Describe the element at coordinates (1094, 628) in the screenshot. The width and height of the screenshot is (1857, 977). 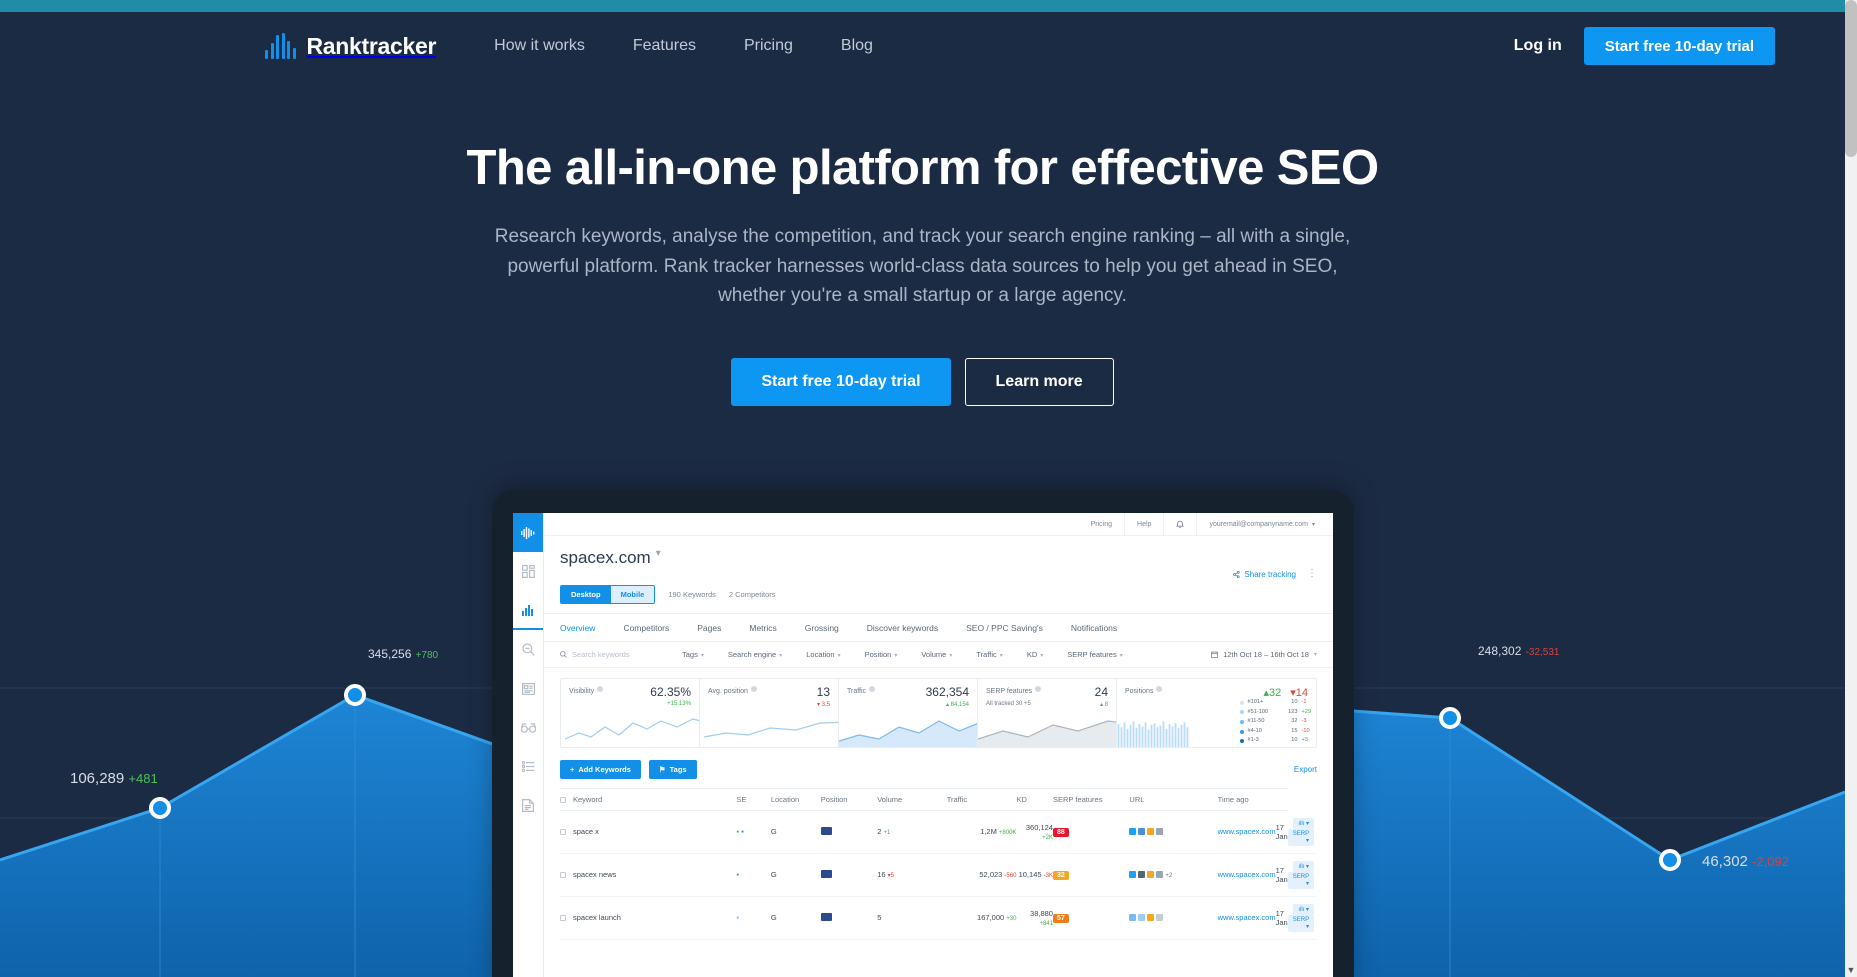
I see `tab-notifications: Notifications` at that location.